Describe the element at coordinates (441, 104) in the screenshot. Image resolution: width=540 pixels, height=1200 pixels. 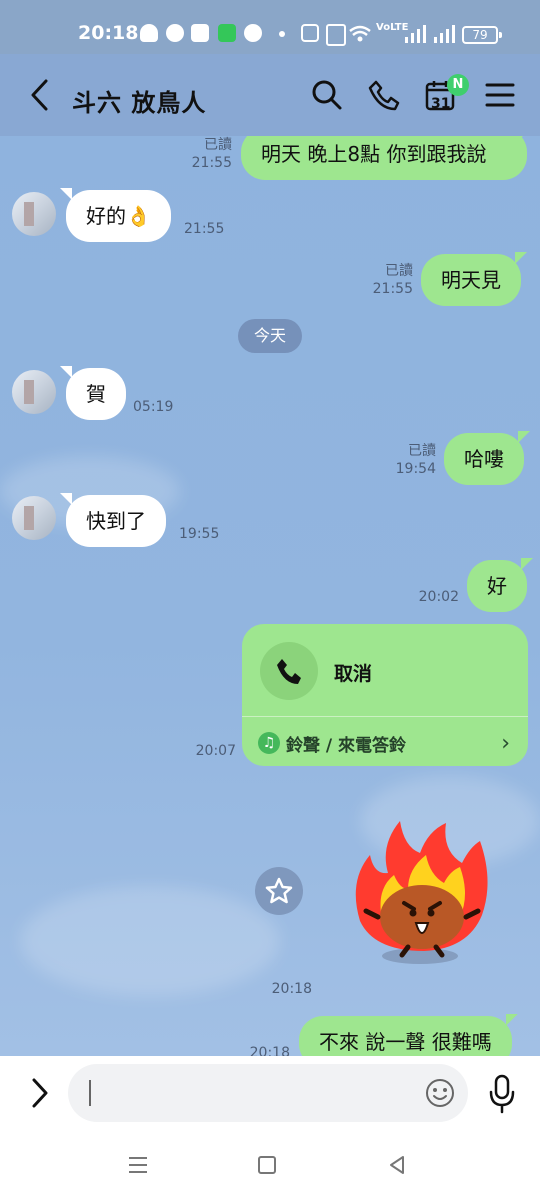
I see `calendar-day: 31` at that location.